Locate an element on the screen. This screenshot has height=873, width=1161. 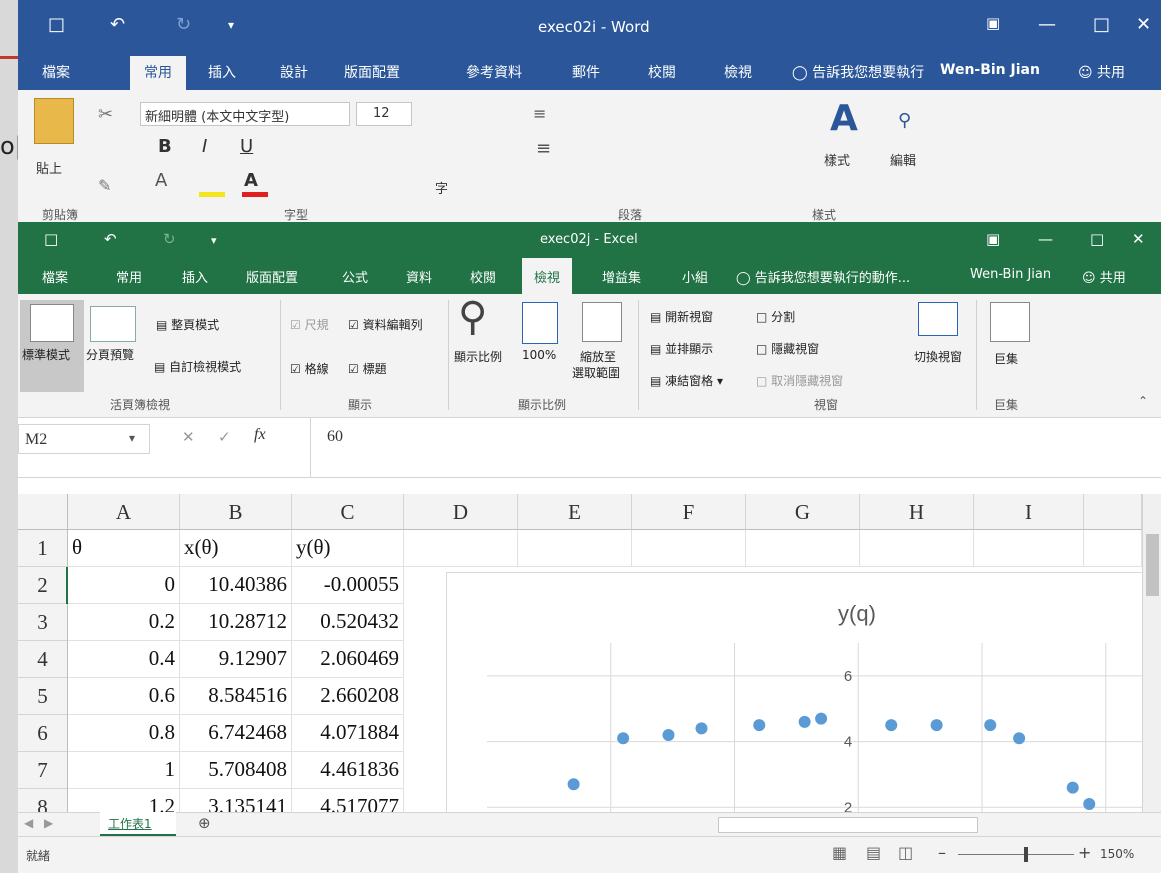
word-tab-design: 設計 is located at coordinates (294, 72).